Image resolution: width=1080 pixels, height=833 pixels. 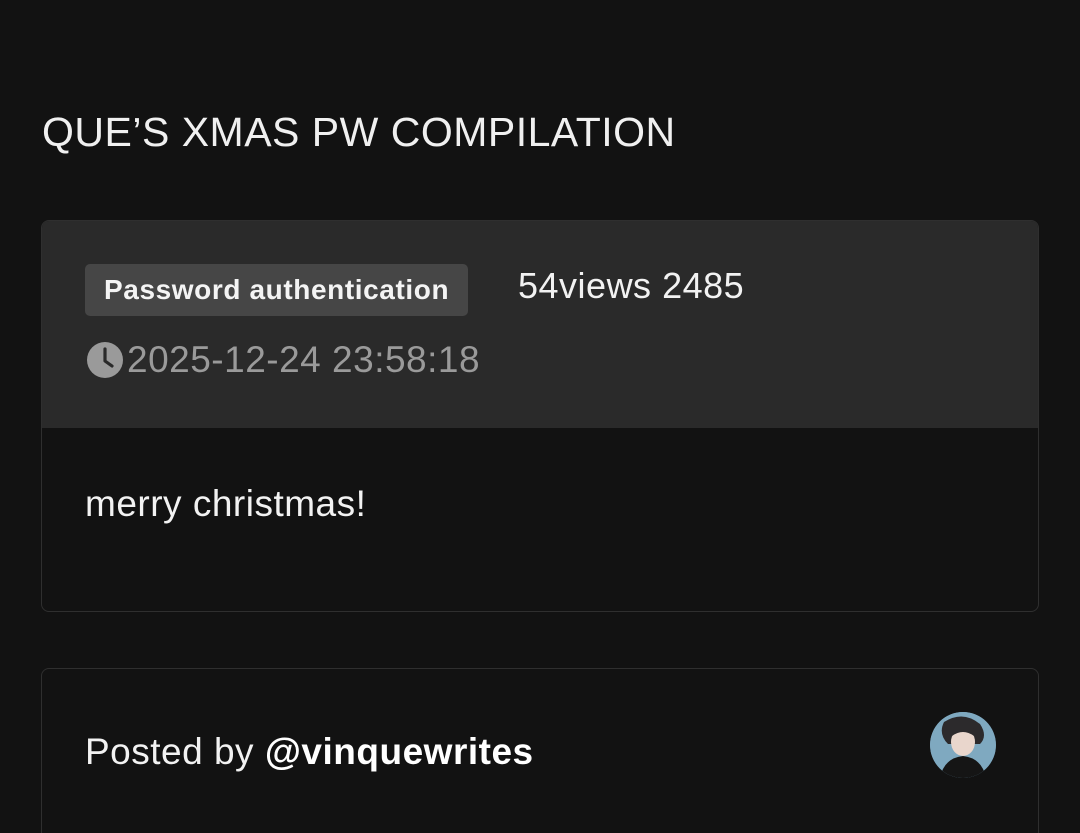 I want to click on avatar-image, so click(x=963, y=745).